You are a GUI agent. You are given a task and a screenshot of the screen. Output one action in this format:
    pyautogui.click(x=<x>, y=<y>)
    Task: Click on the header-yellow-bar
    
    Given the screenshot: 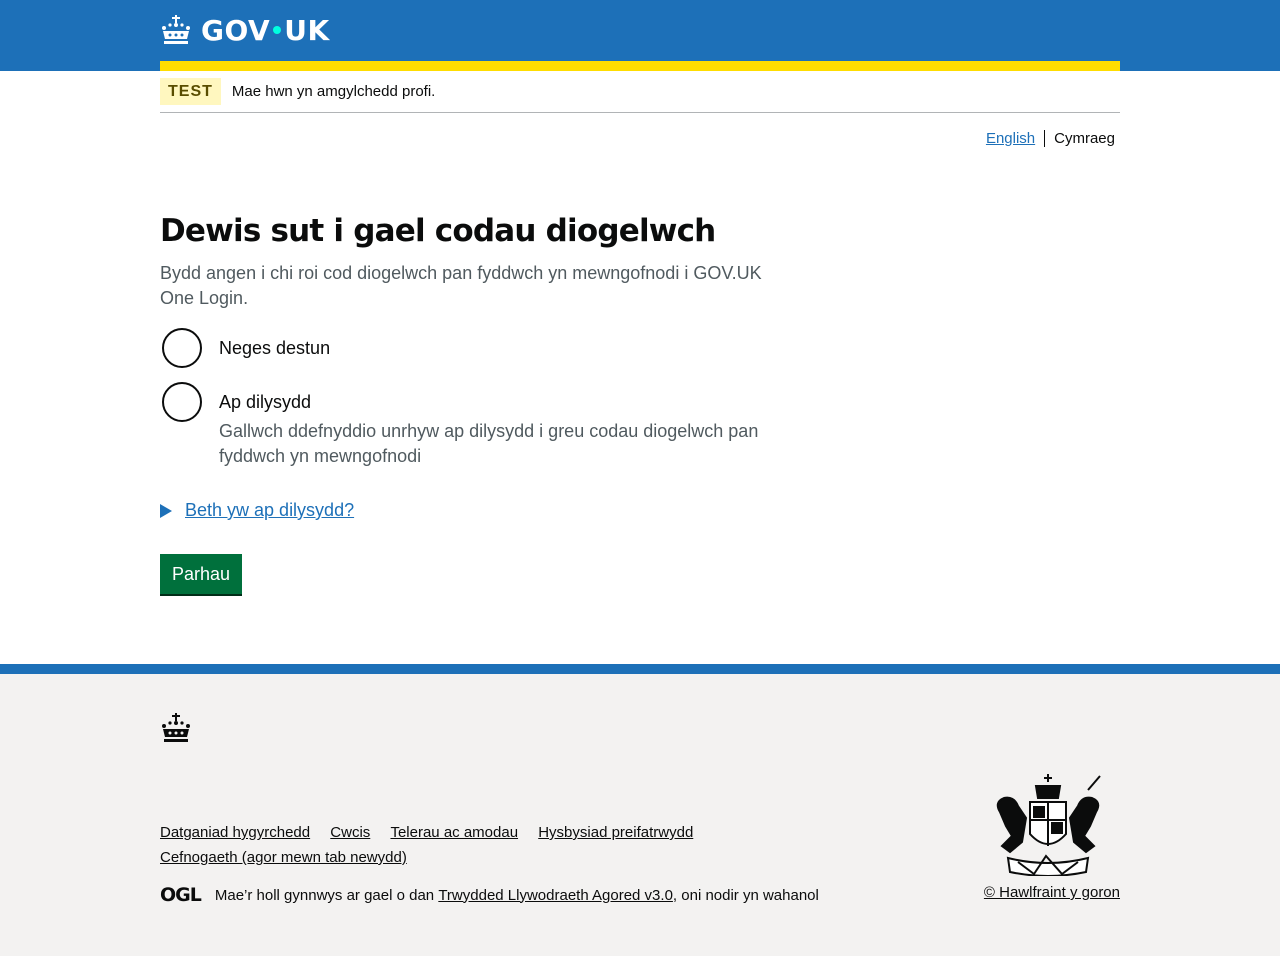 What is the action you would take?
    pyautogui.click(x=640, y=66)
    